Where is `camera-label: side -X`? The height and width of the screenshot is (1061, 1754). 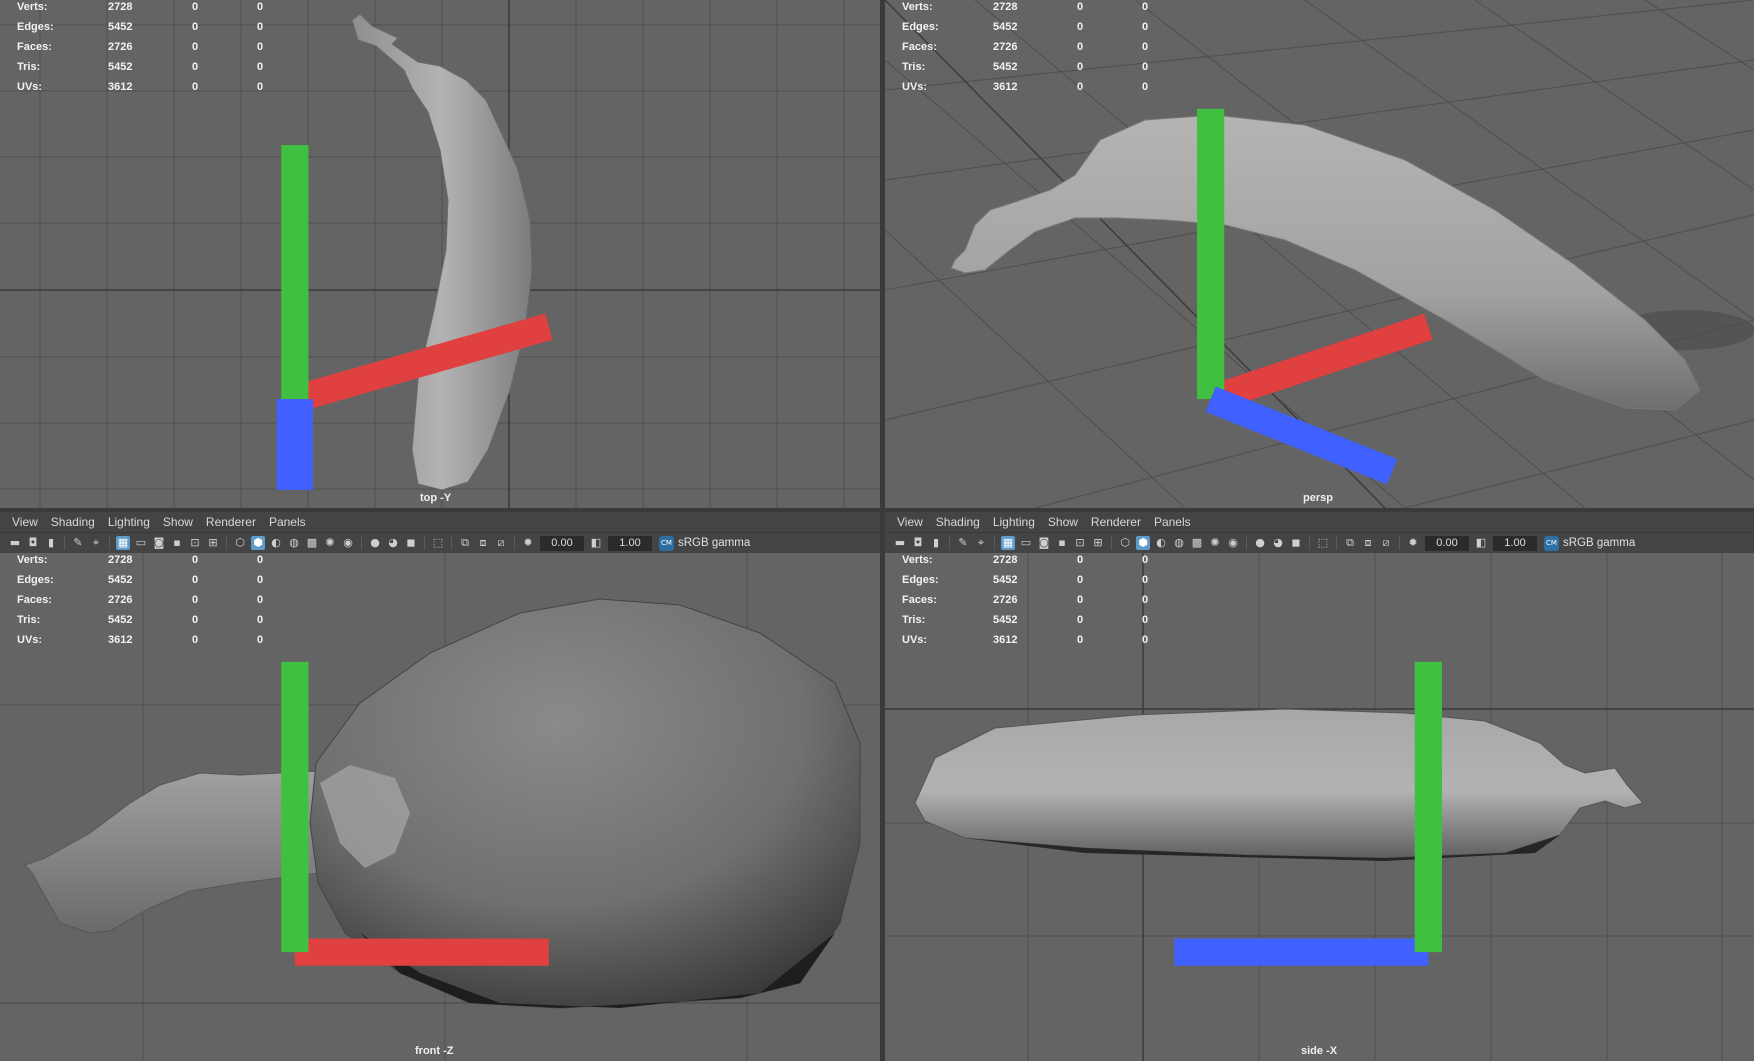 camera-label: side -X is located at coordinates (1319, 1051).